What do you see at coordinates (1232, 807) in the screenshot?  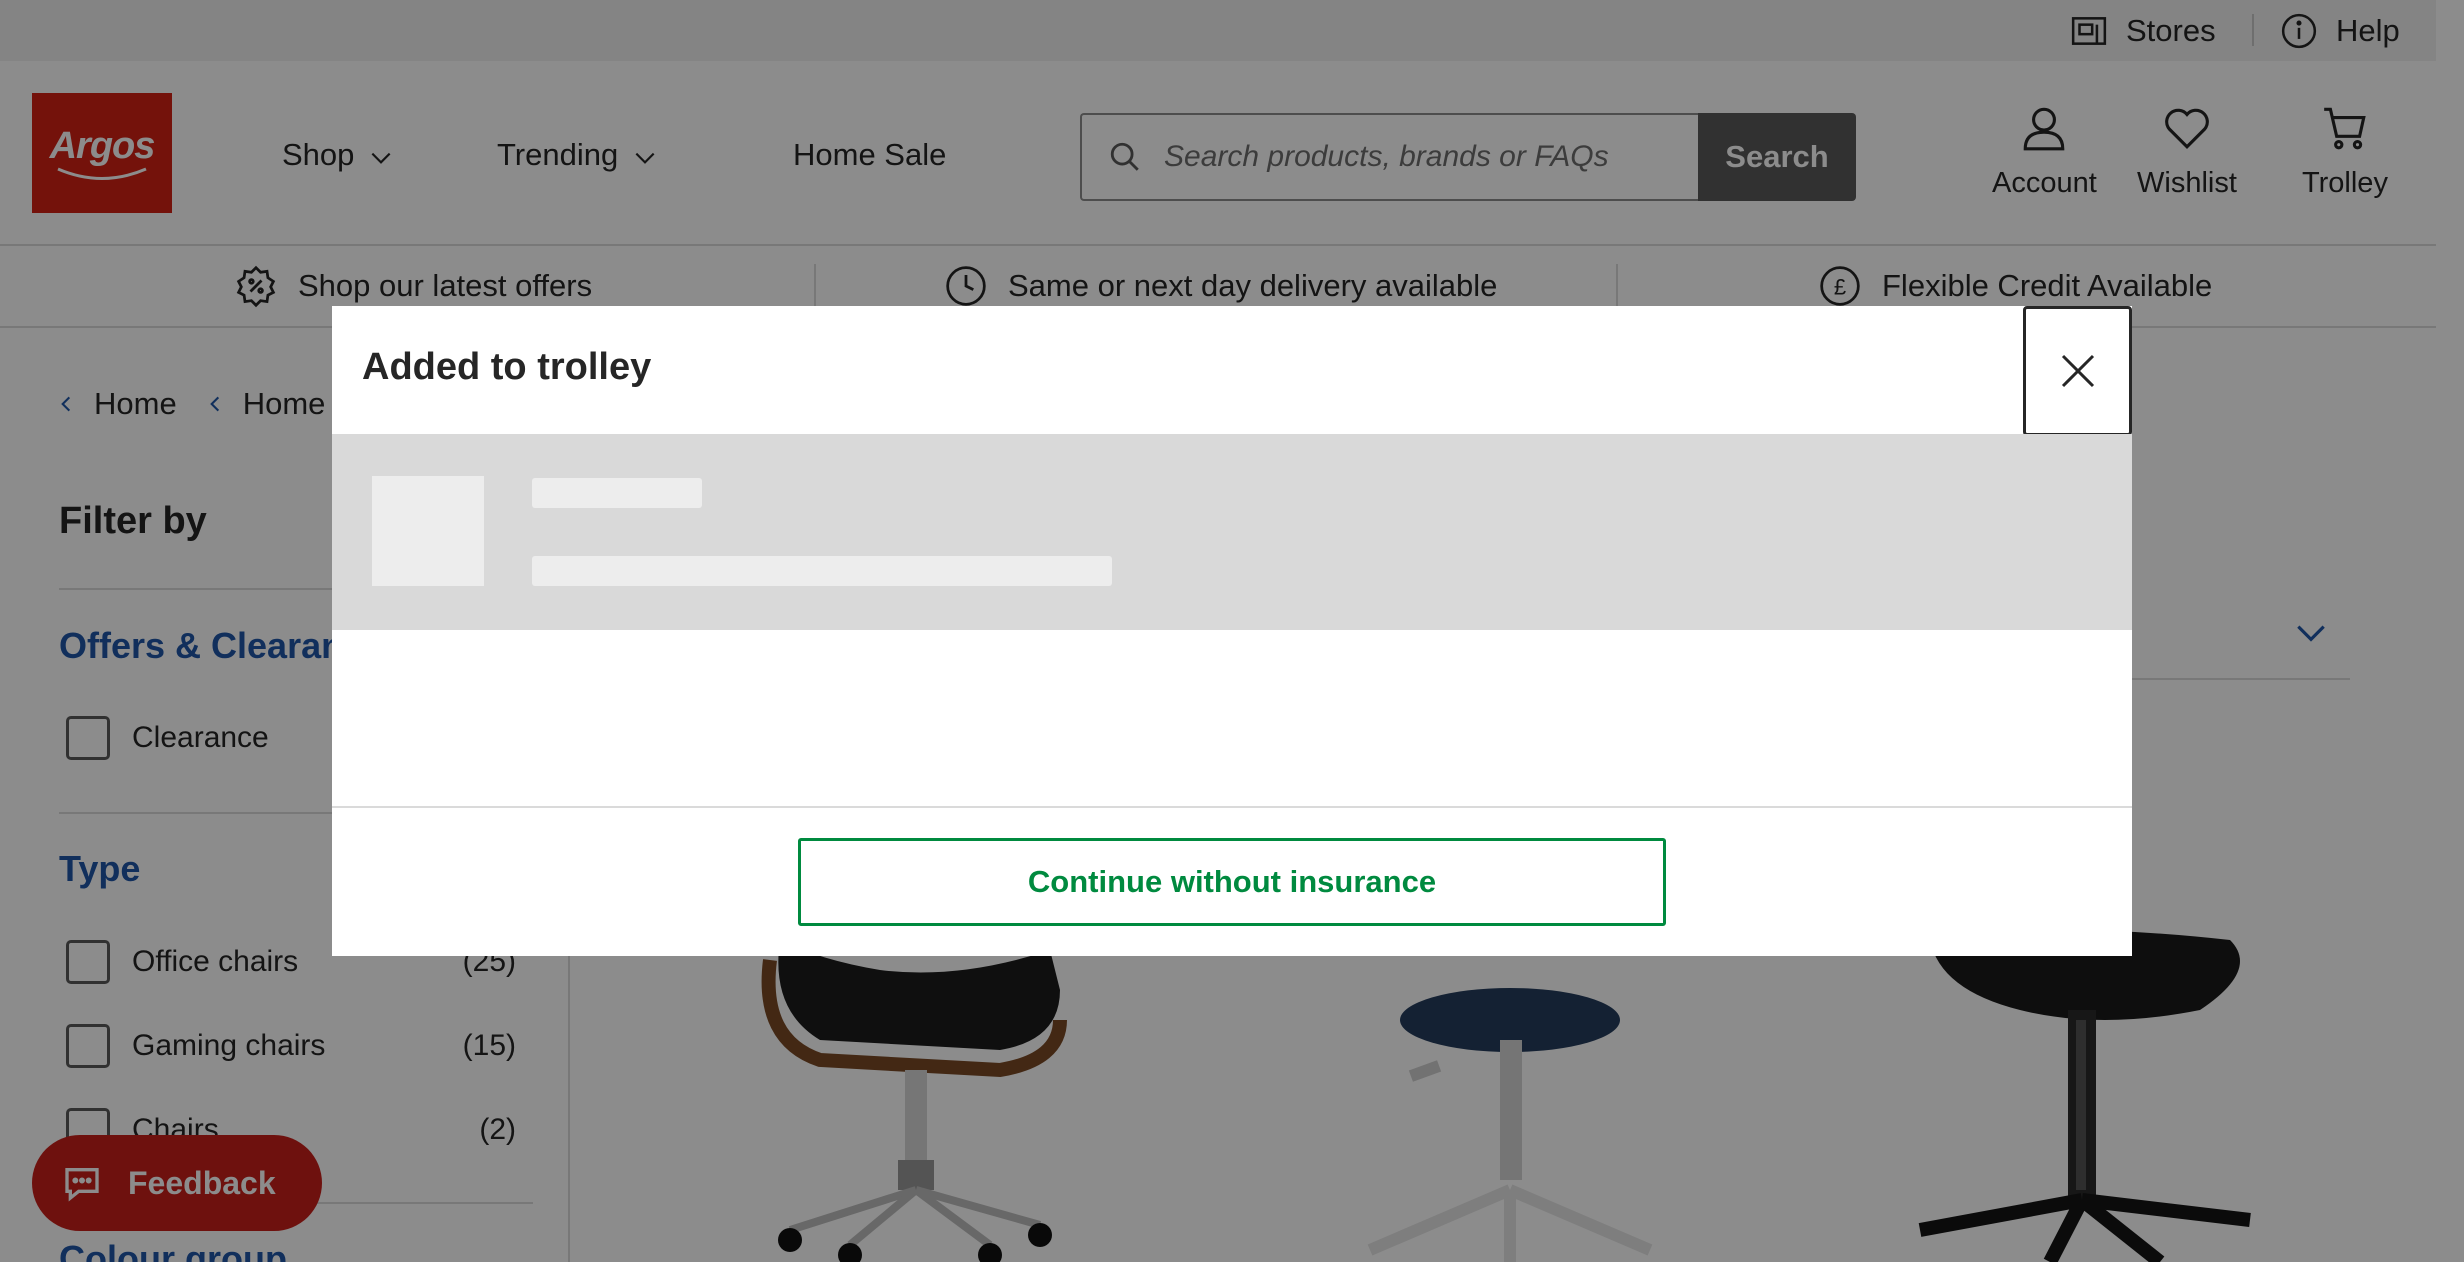 I see `modal-divider` at bounding box center [1232, 807].